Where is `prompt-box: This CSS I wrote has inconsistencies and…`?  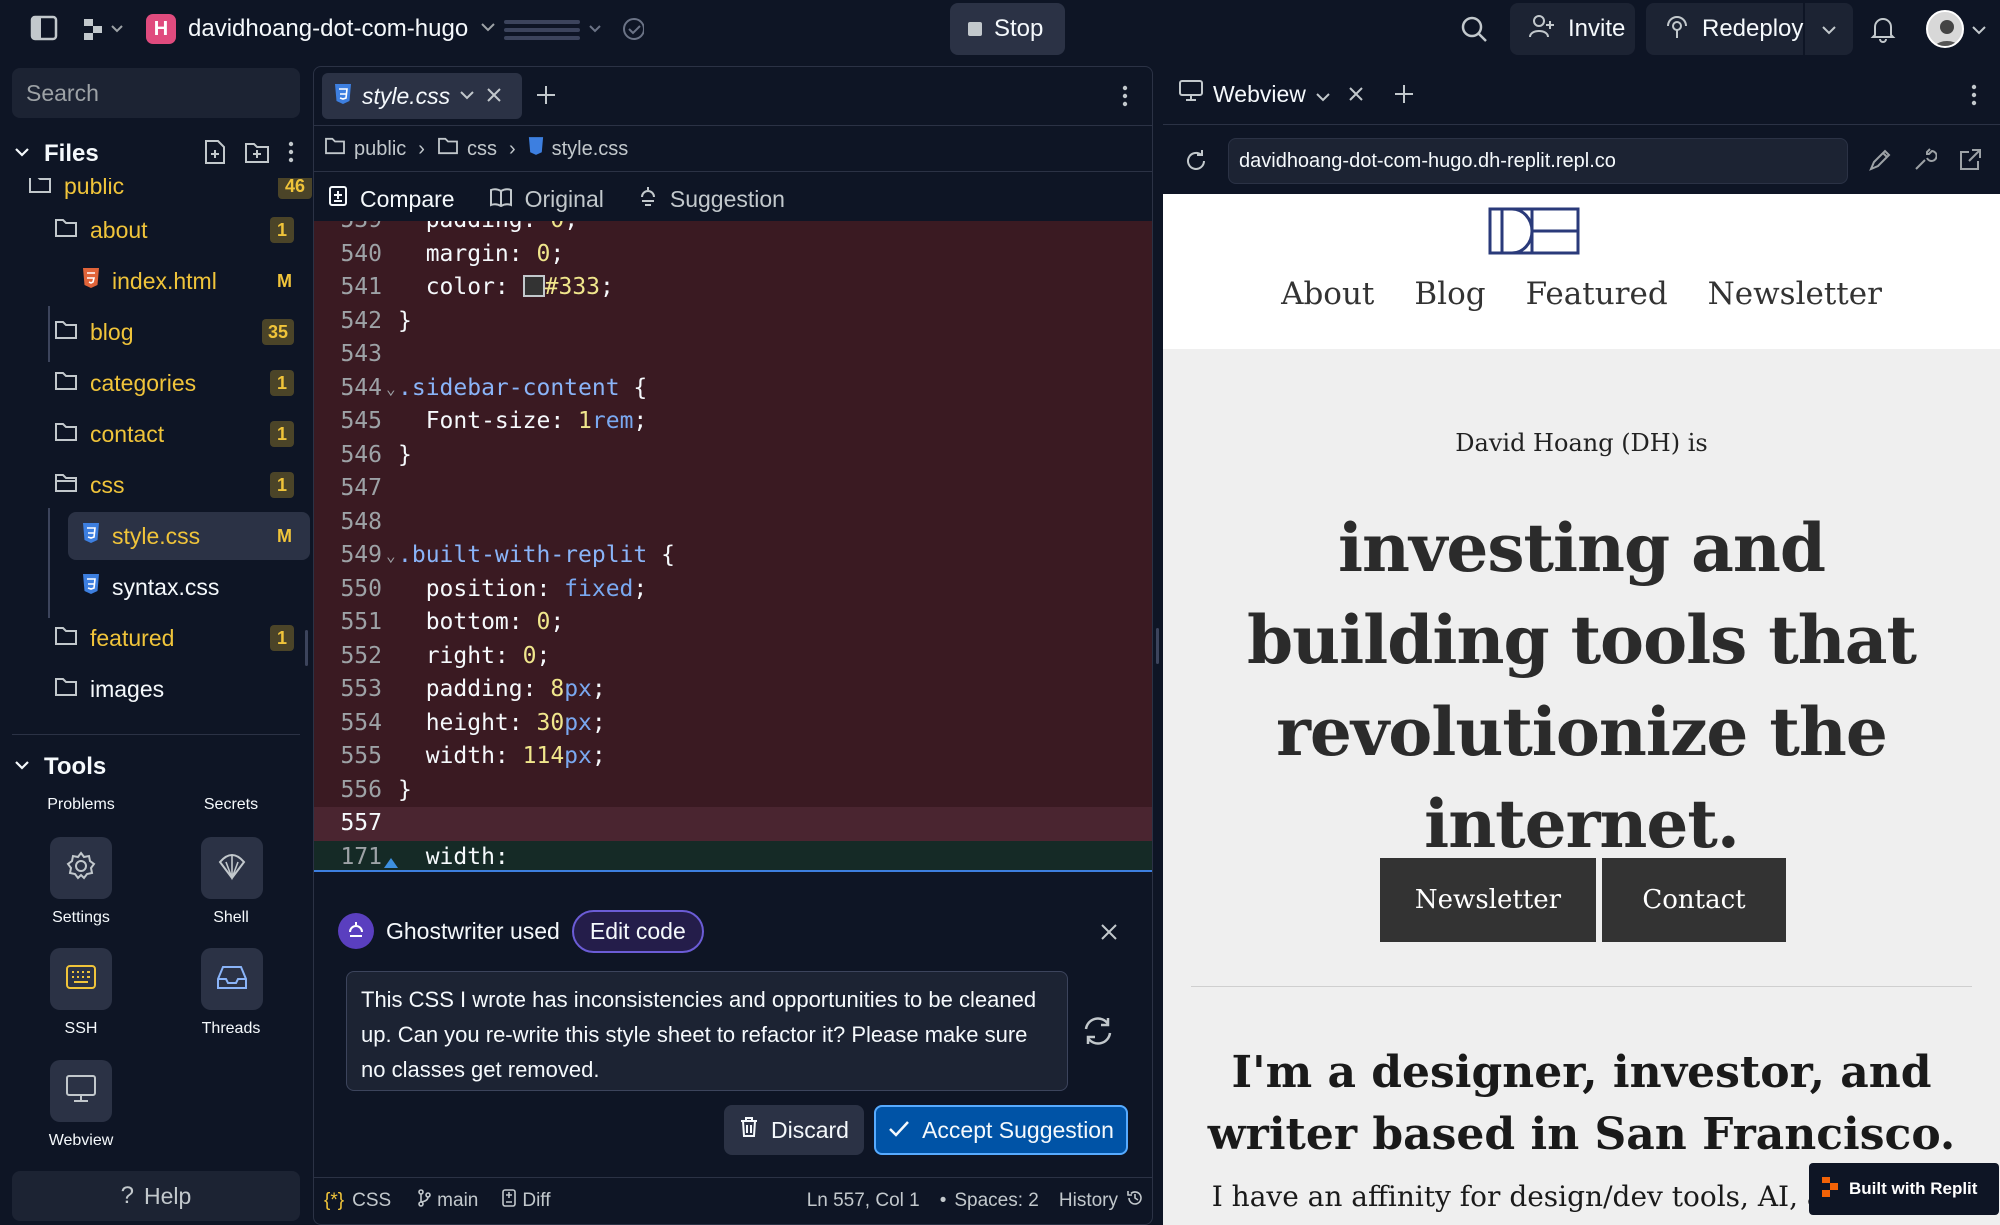
prompt-box: This CSS I wrote has inconsistencies and… is located at coordinates (707, 1031).